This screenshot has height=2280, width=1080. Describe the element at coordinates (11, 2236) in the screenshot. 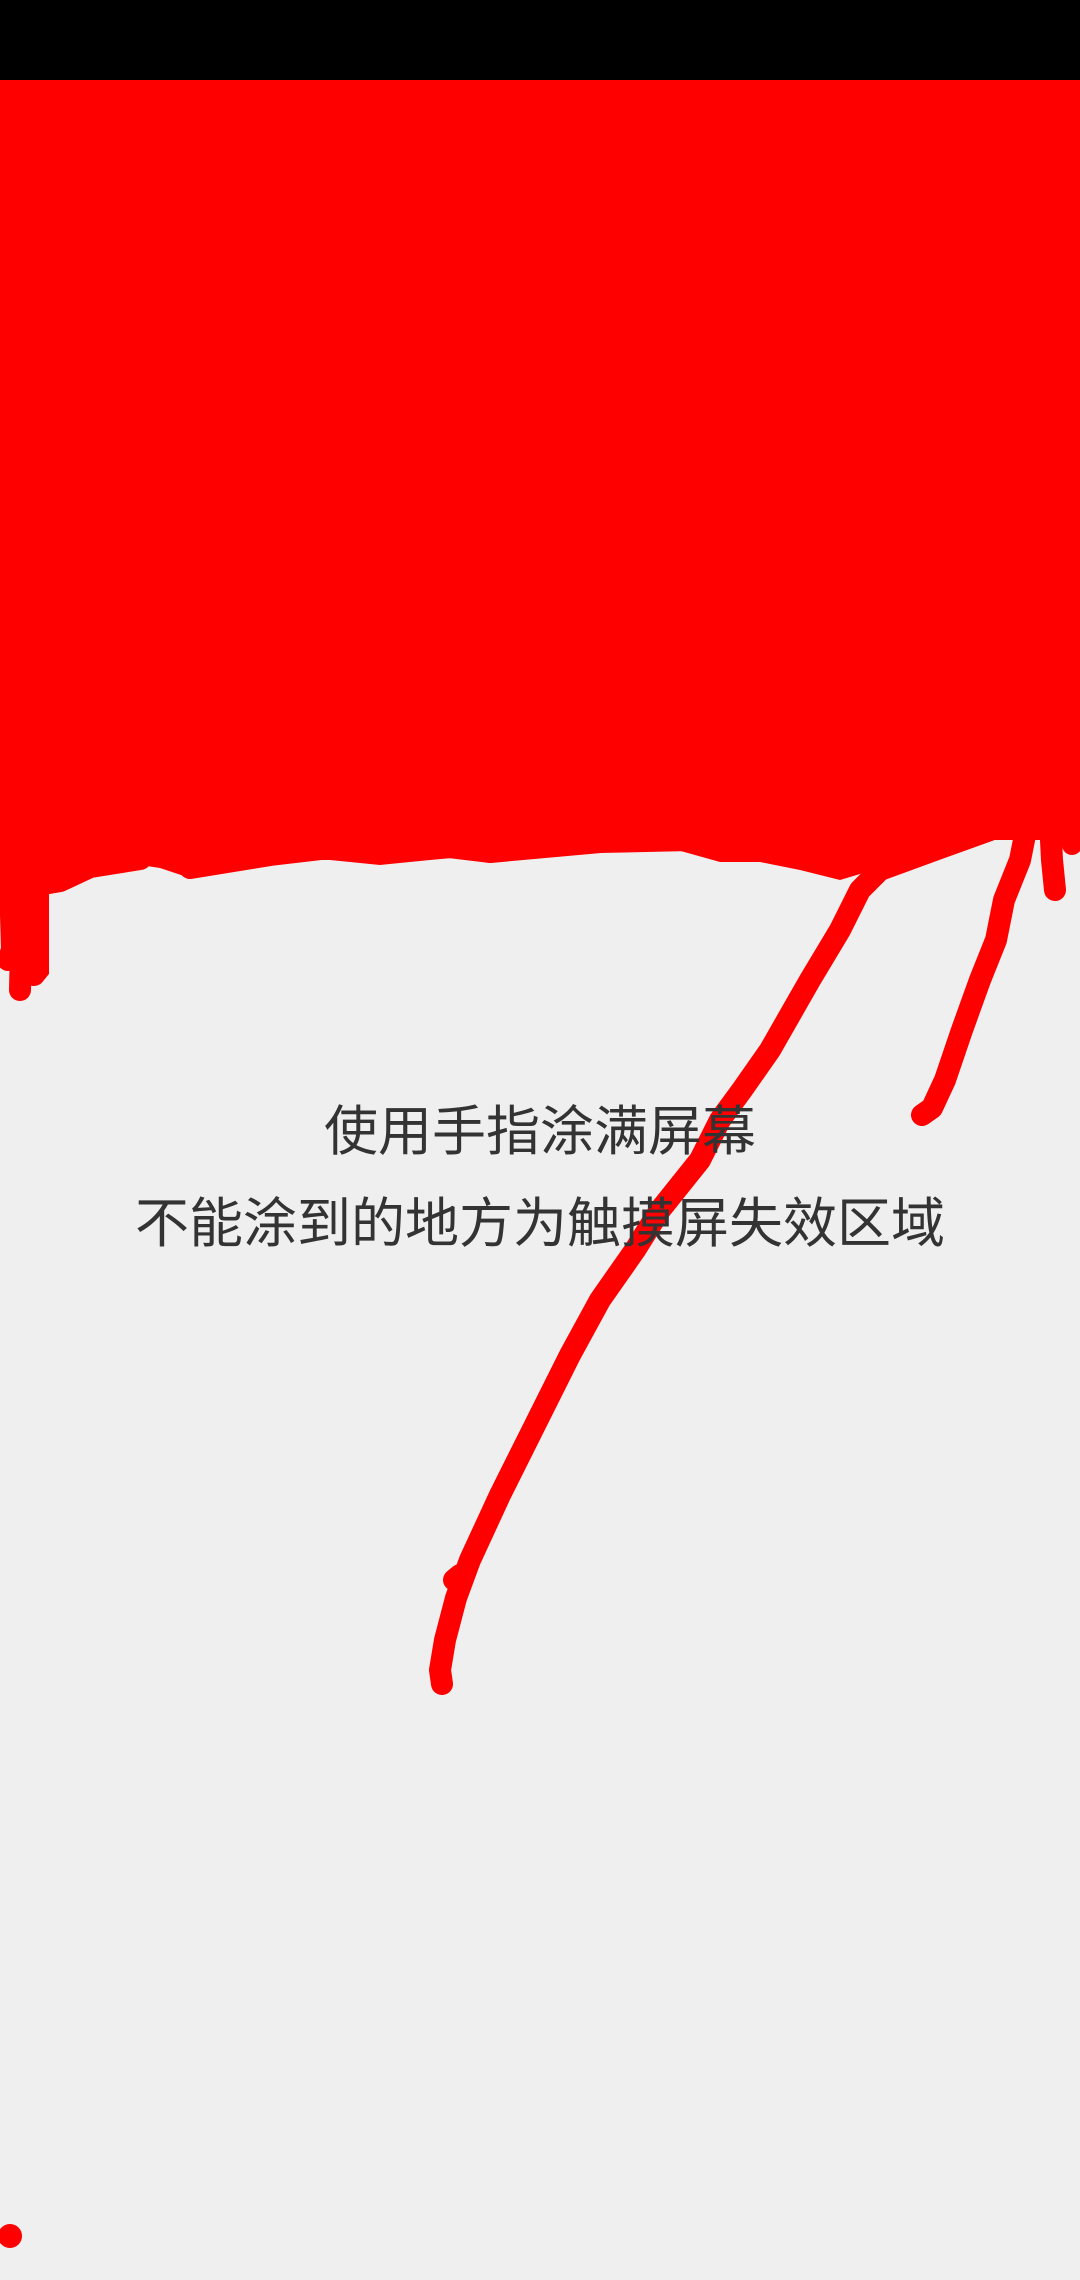

I see `paint-dot` at that location.